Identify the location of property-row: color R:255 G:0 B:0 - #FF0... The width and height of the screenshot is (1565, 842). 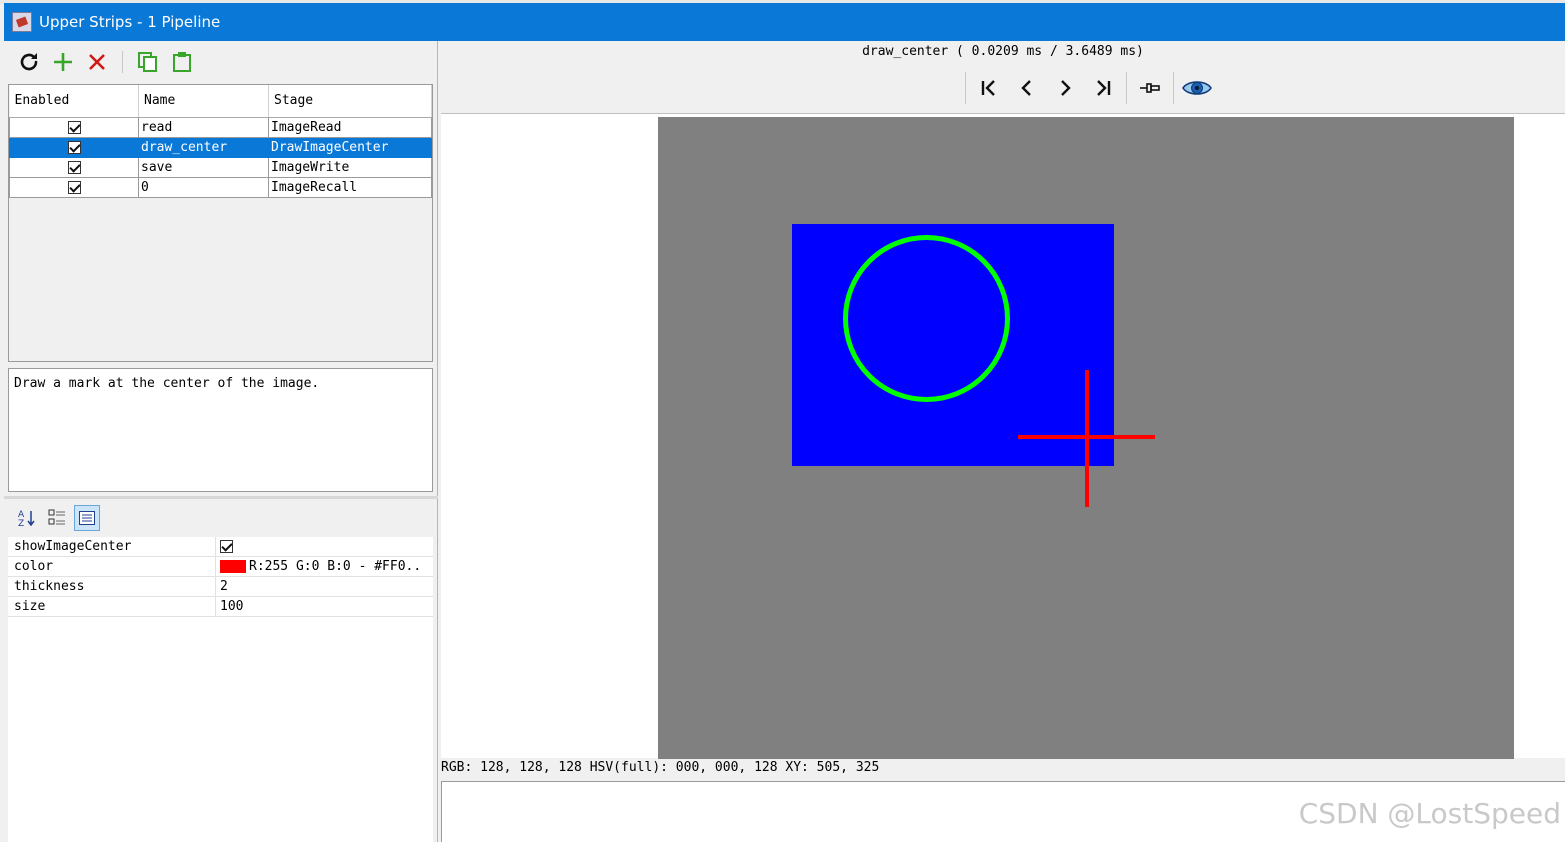
(220, 566).